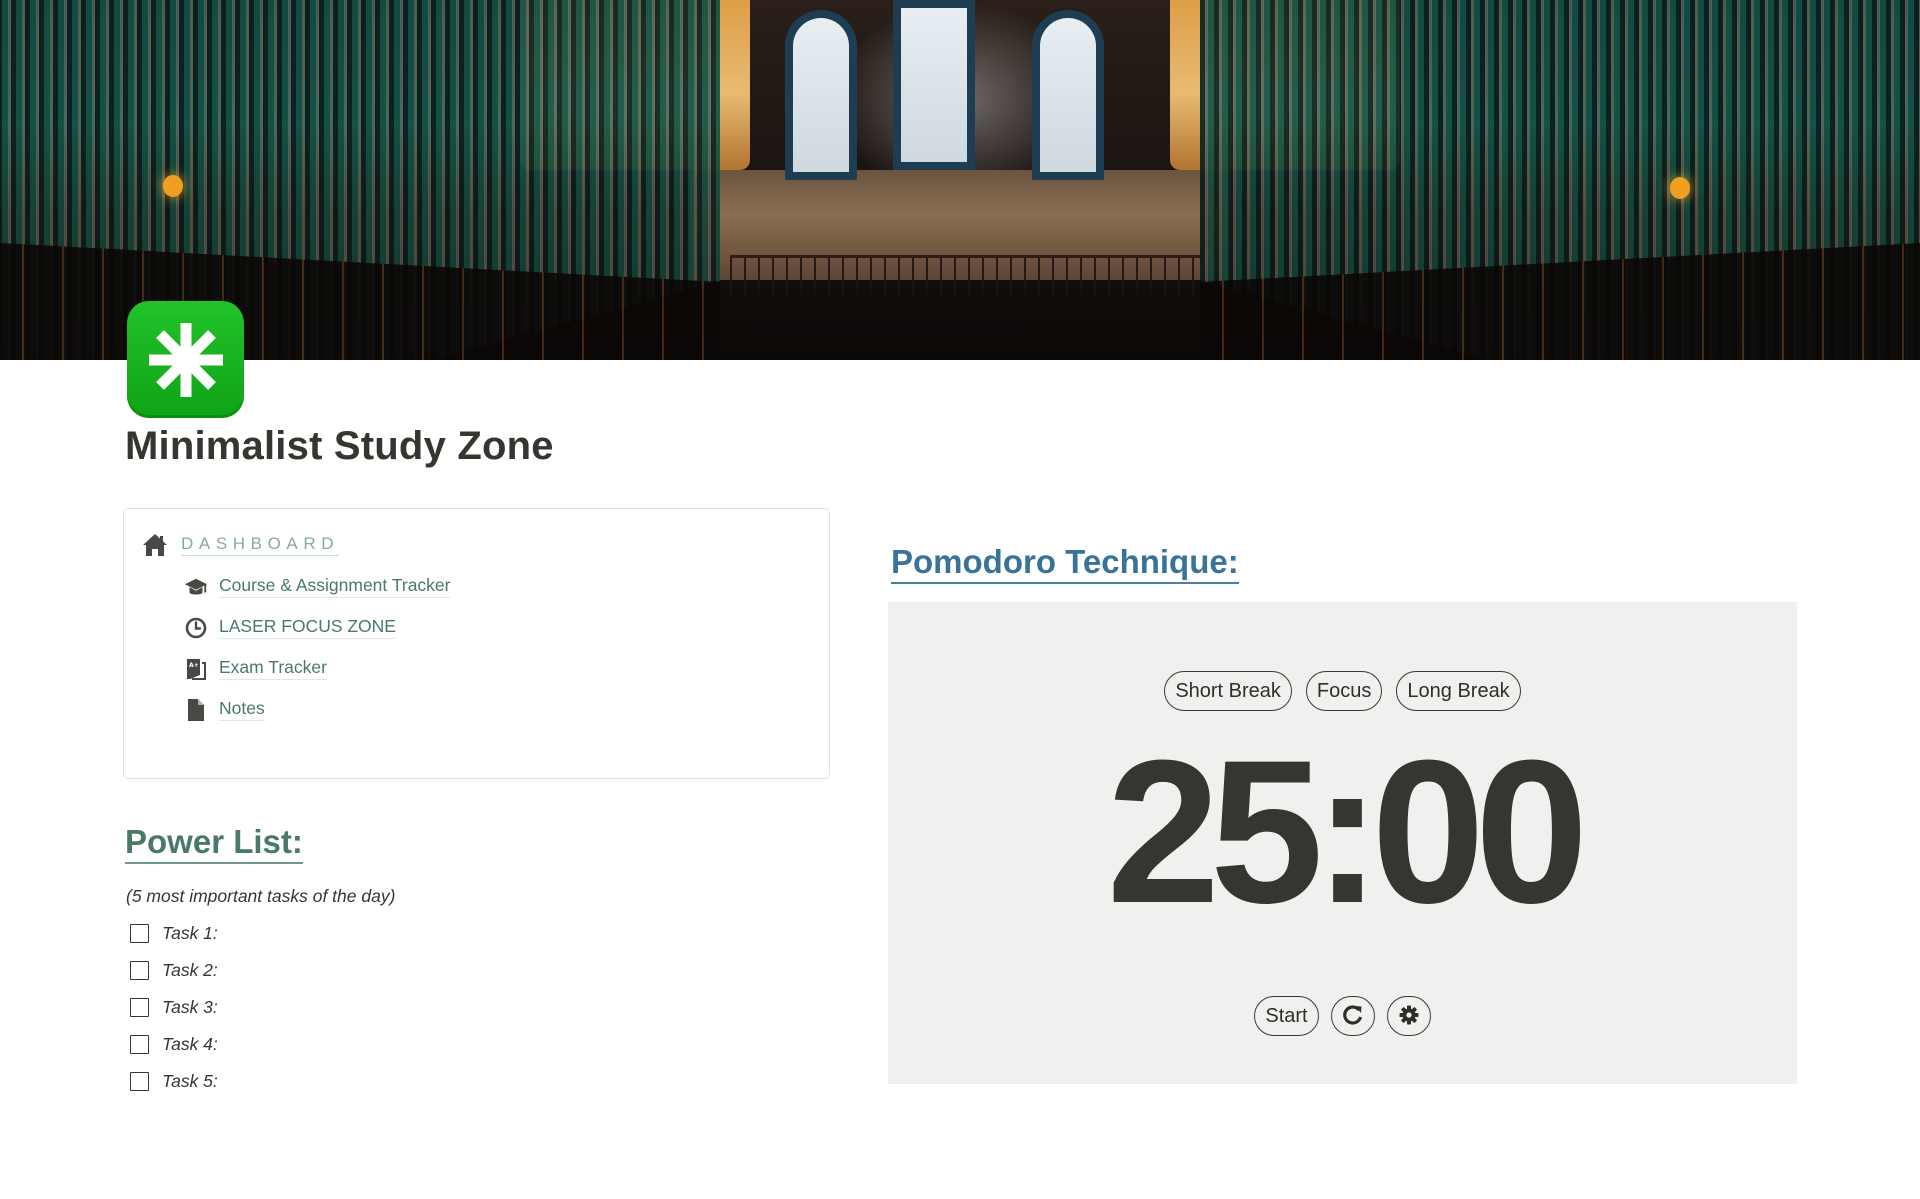 Image resolution: width=1920 pixels, height=1199 pixels. What do you see at coordinates (190, 1081) in the screenshot?
I see `task-label: Task 5:` at bounding box center [190, 1081].